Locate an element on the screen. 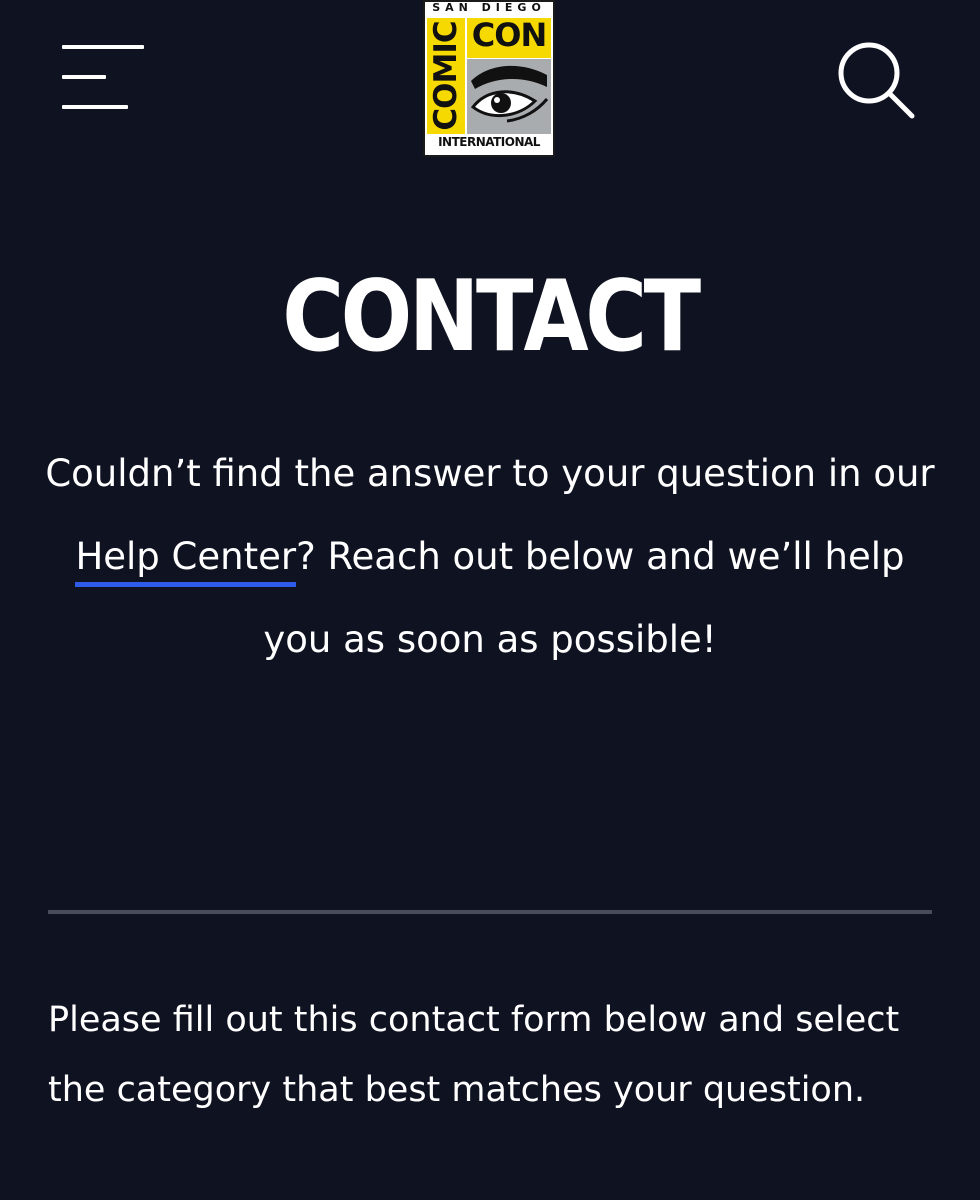 The width and height of the screenshot is (980, 1200). logo-bottom-text: INTERNATIONAL is located at coordinates (489, 142).